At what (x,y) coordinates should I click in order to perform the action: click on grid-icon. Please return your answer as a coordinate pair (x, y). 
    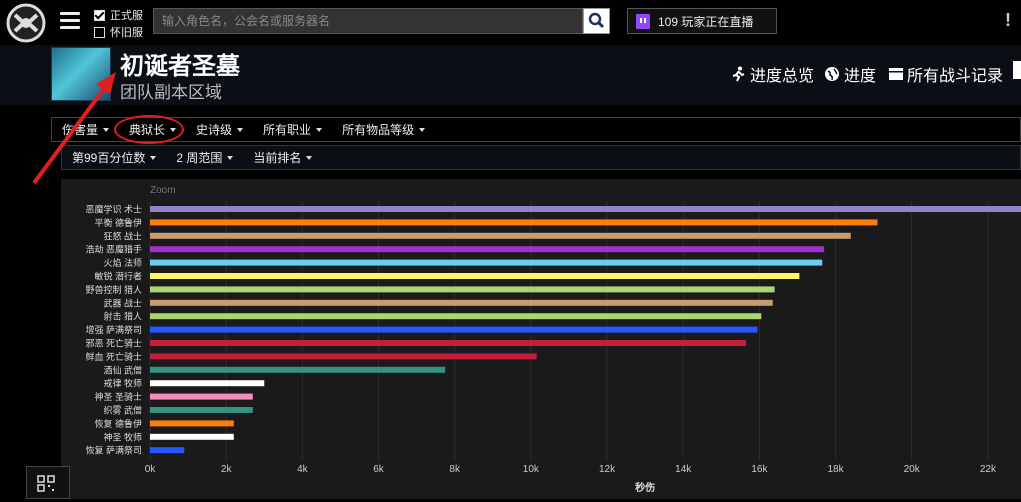
    Looking at the image, I should click on (46, 483).